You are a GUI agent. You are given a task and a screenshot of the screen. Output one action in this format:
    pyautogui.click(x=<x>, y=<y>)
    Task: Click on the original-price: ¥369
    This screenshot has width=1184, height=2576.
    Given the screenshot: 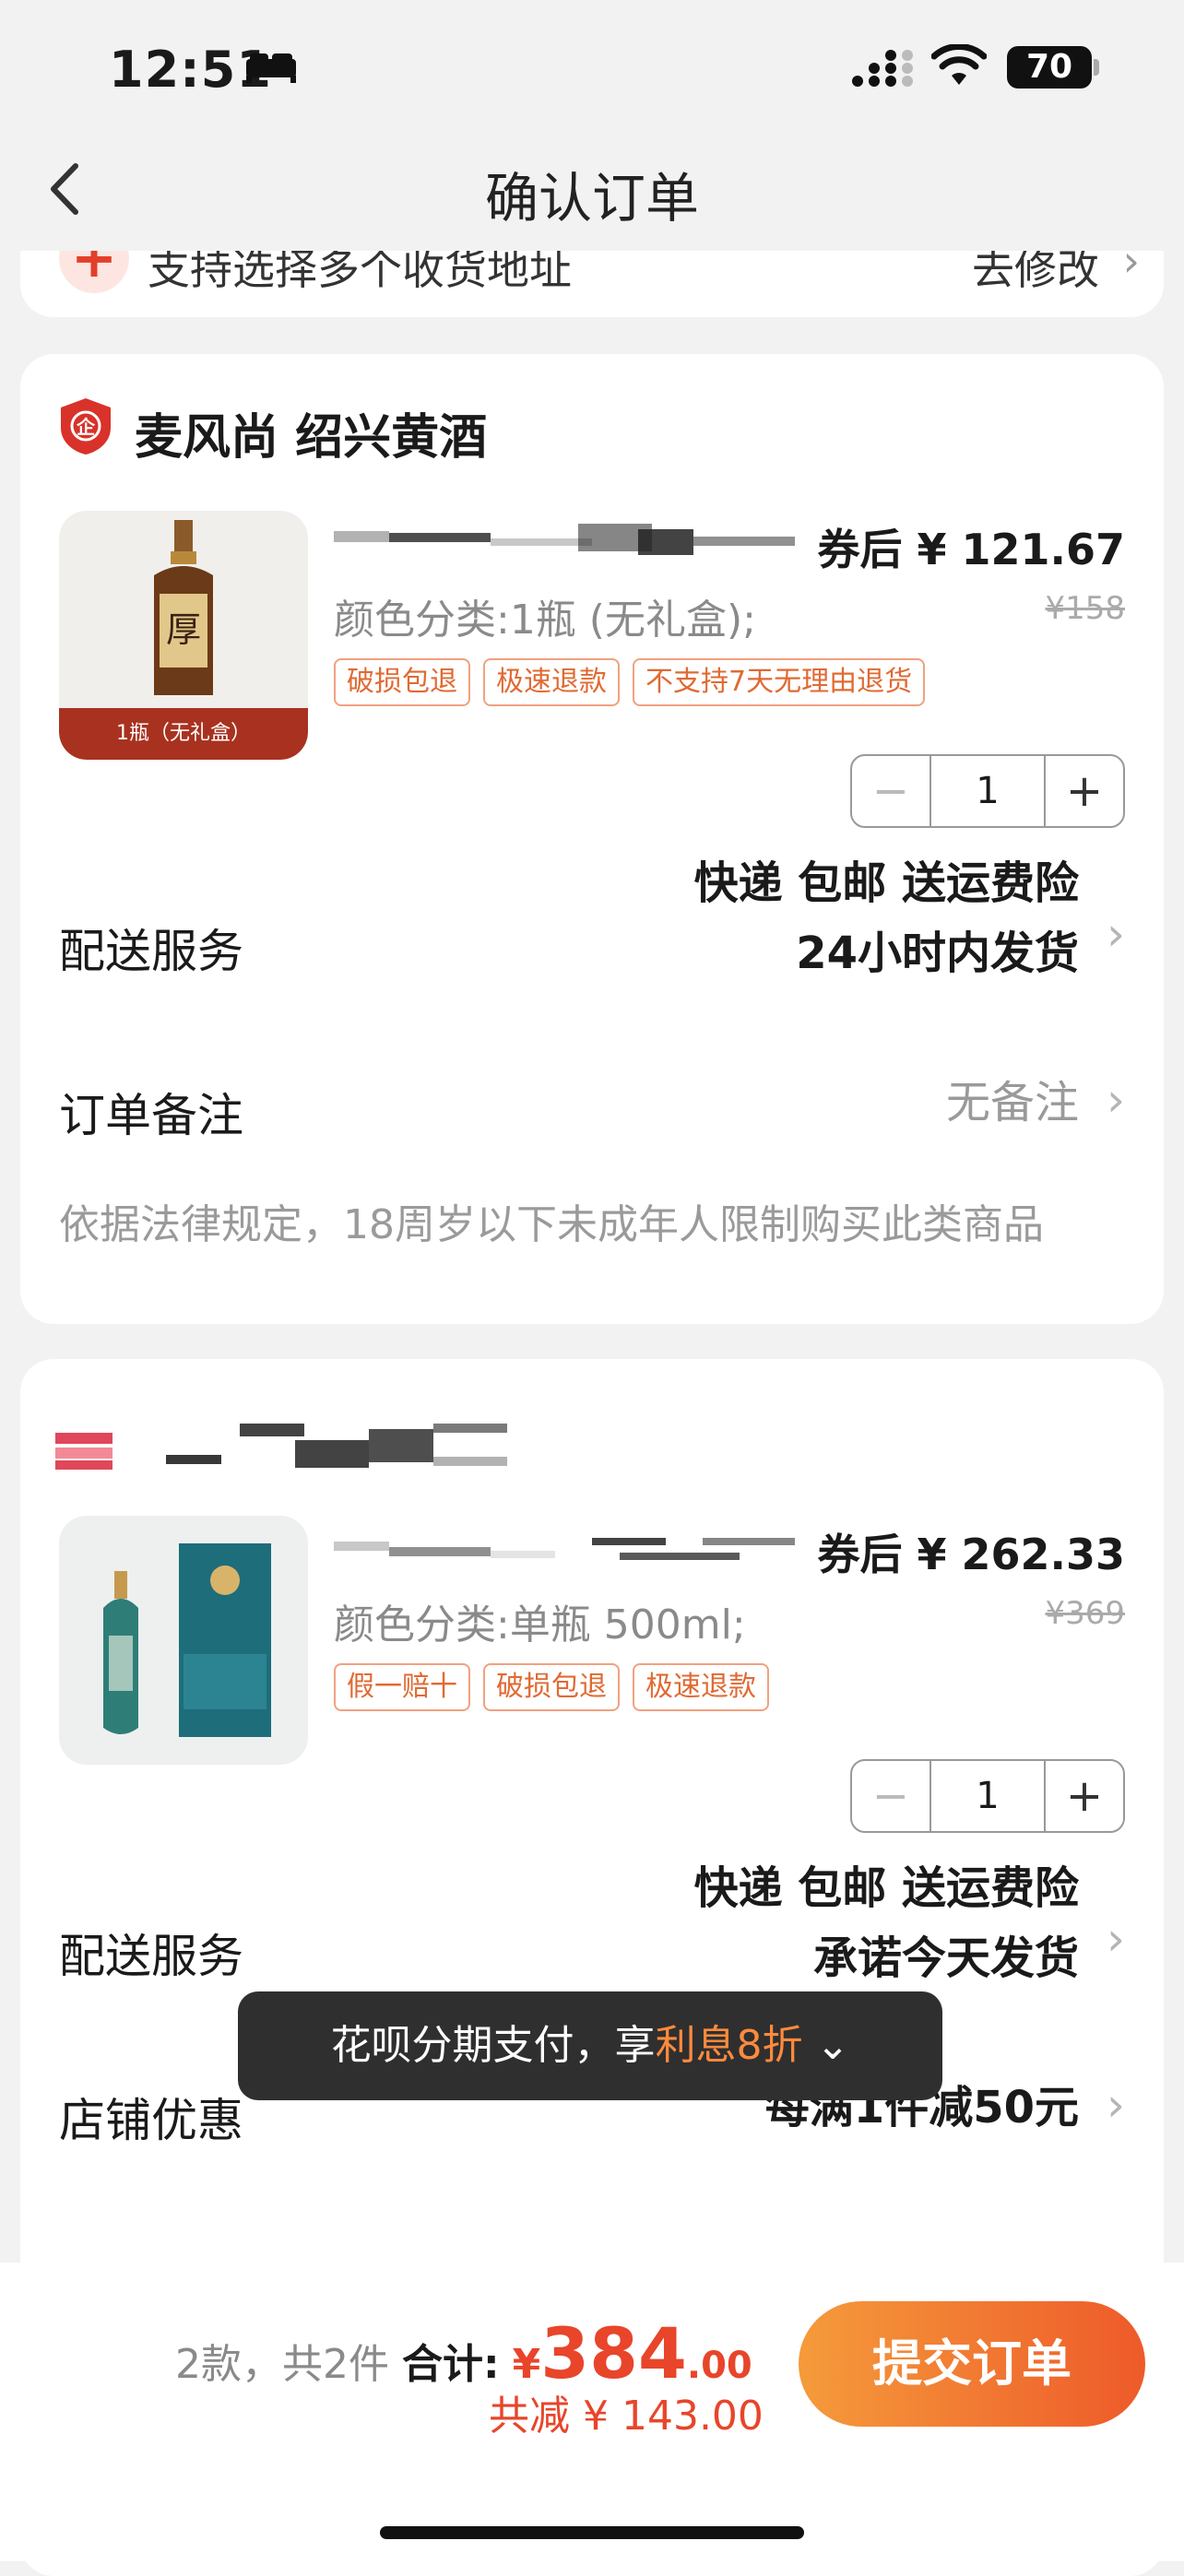 What is the action you would take?
    pyautogui.click(x=1085, y=1613)
    